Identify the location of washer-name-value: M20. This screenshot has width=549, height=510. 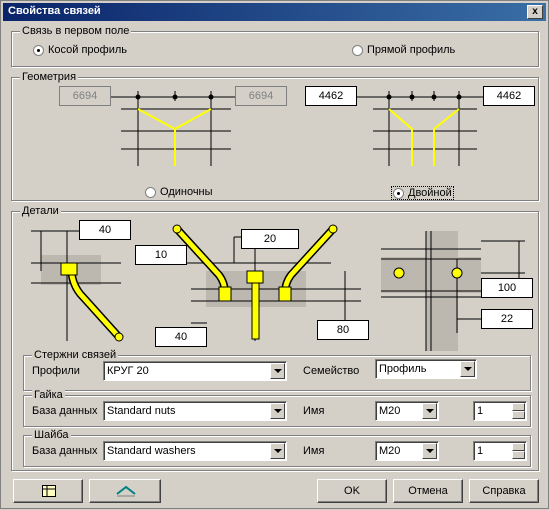
(390, 451).